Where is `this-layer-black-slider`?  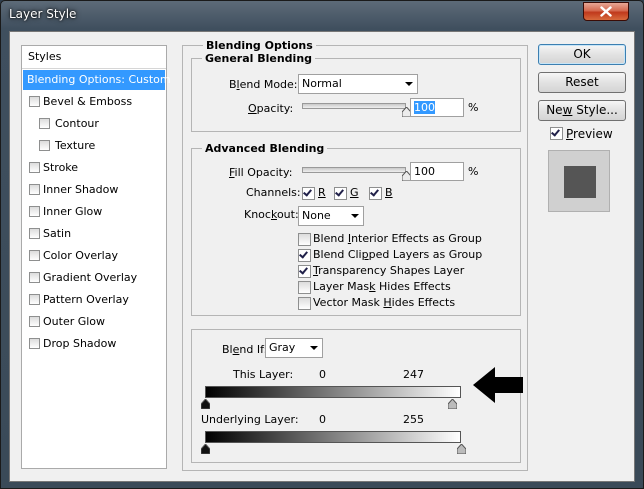
this-layer-black-slider is located at coordinates (205, 404).